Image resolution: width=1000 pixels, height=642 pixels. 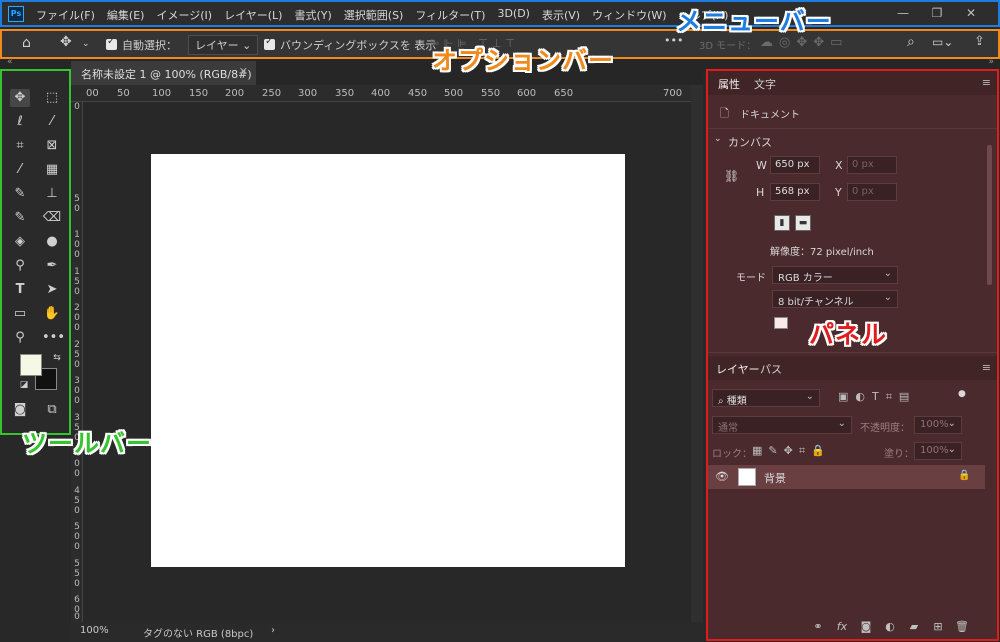 What do you see at coordinates (513, 15) in the screenshot?
I see `menu-3d: 3D(D)` at bounding box center [513, 15].